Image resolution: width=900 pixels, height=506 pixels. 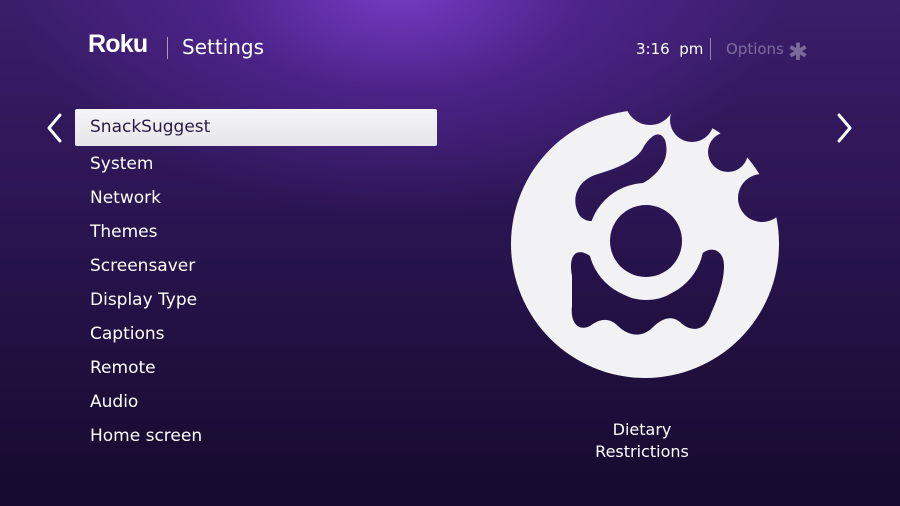 I want to click on page-title: Settings, so click(x=223, y=47).